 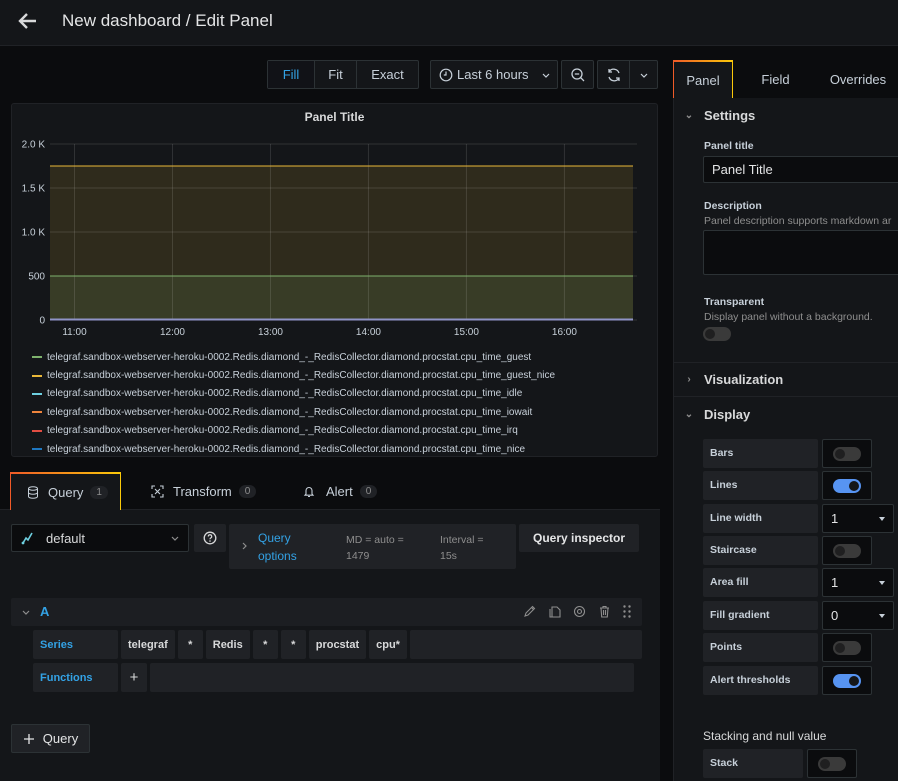 What do you see at coordinates (26, 612) in the screenshot?
I see `chevron-down-icon` at bounding box center [26, 612].